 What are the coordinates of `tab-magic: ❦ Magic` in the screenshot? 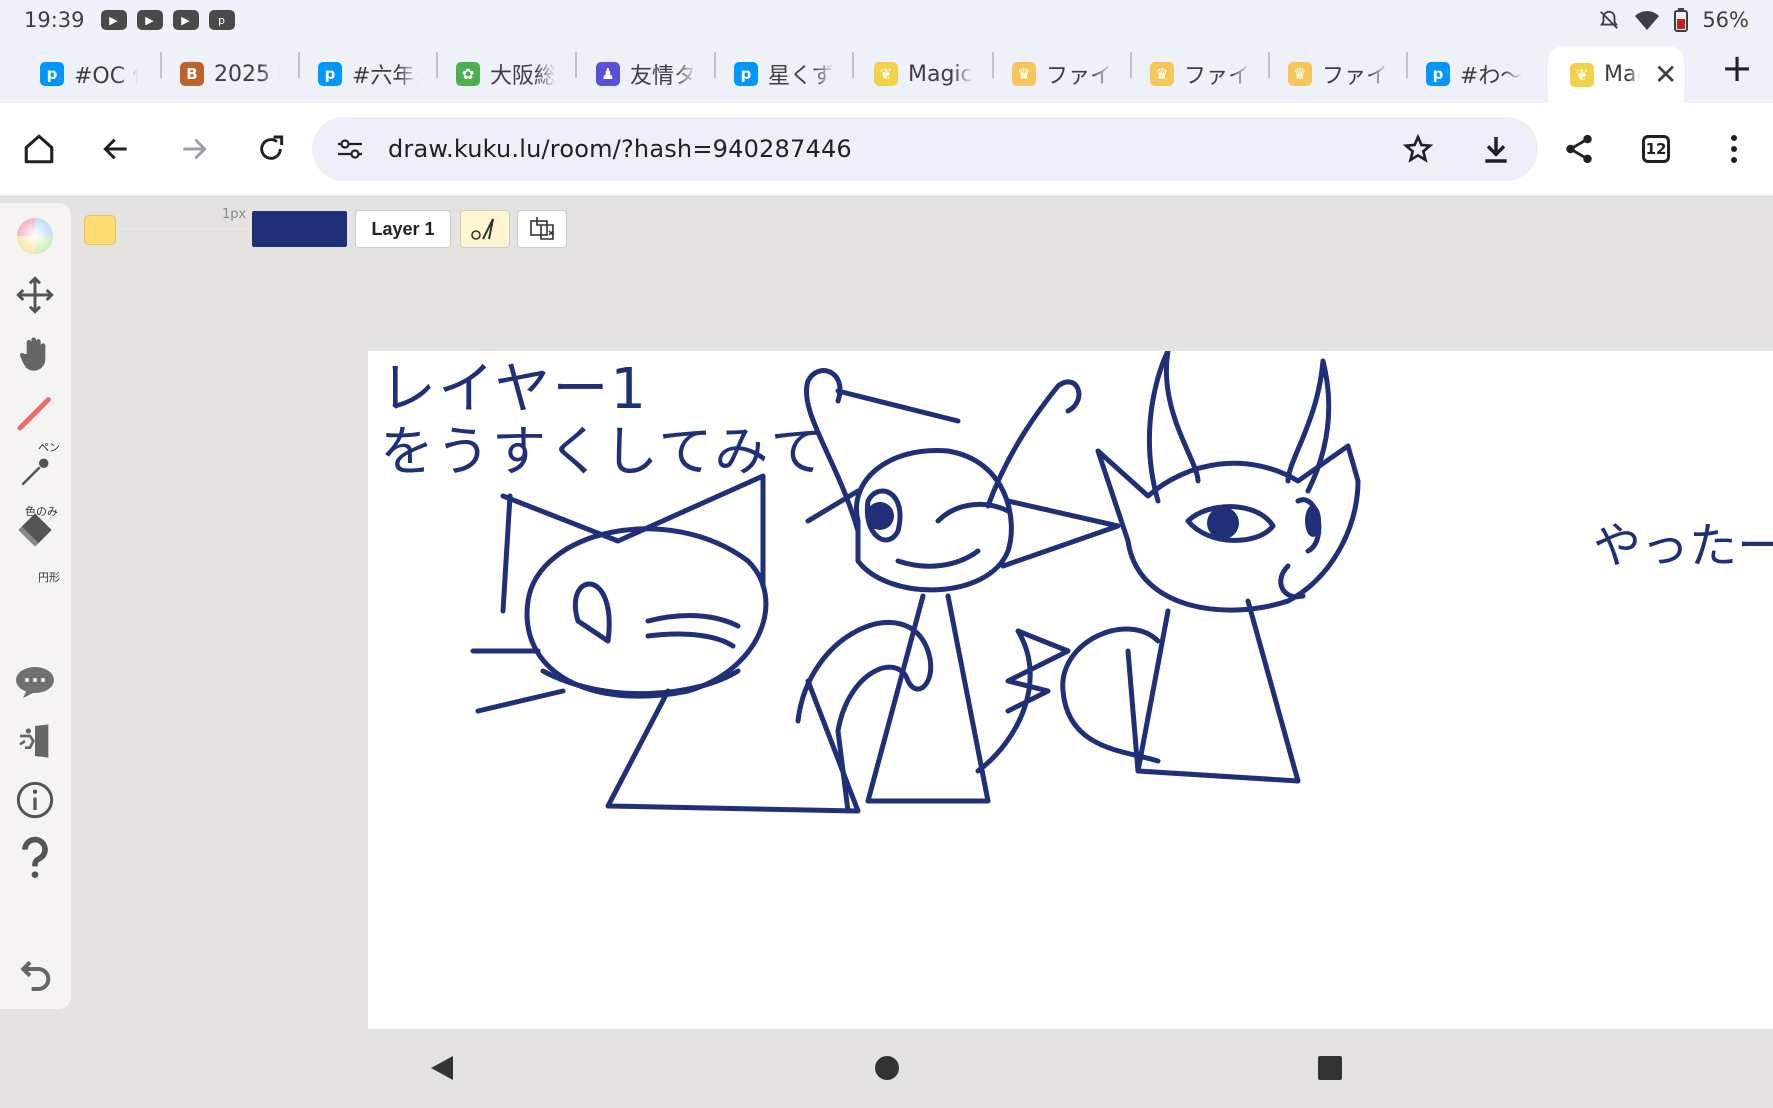 It's located at (924, 74).